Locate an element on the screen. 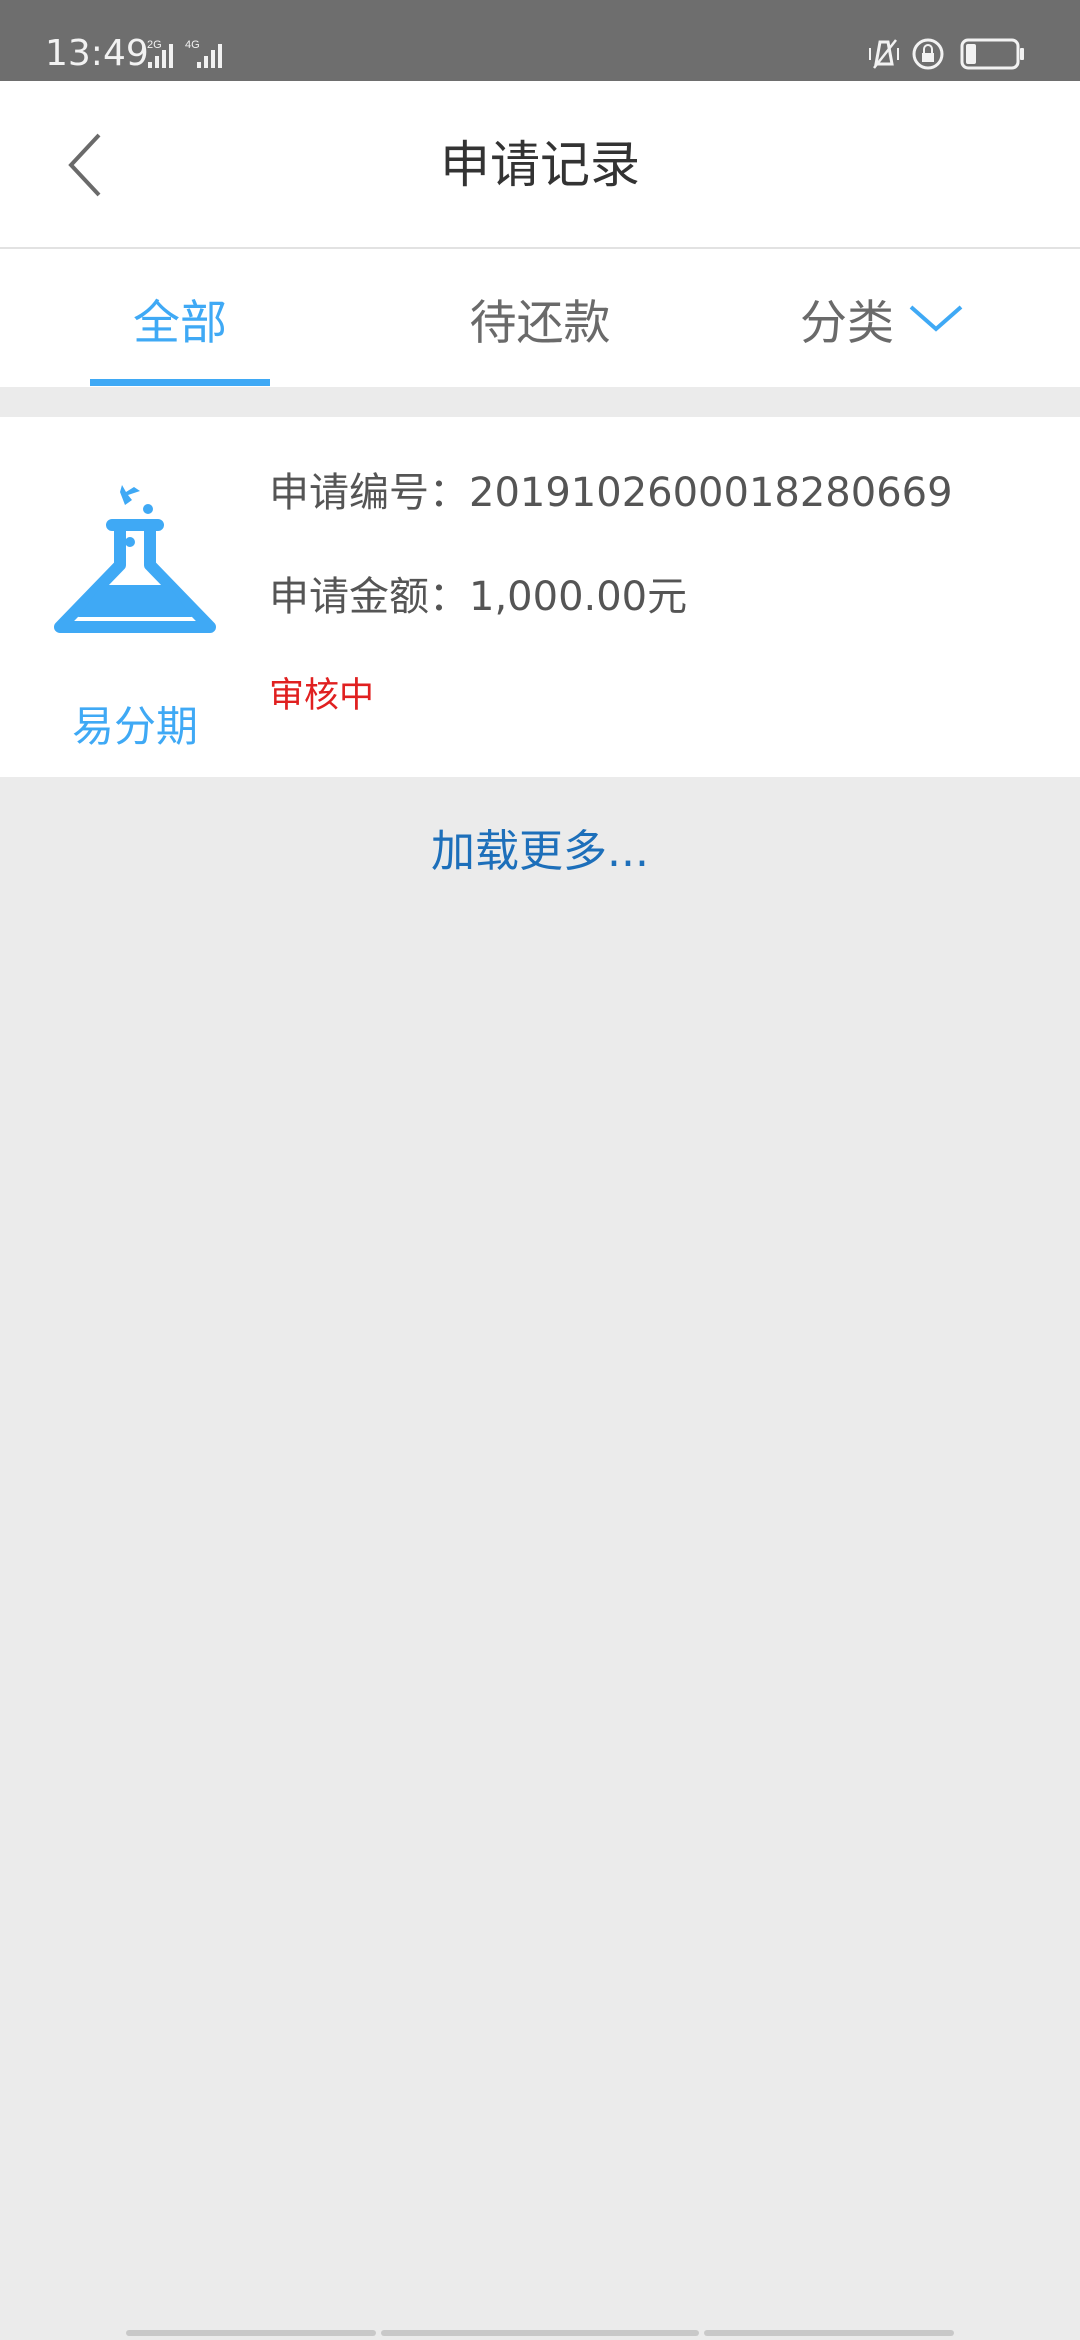  signal-icon: 2G 4G is located at coordinates (184, 53).